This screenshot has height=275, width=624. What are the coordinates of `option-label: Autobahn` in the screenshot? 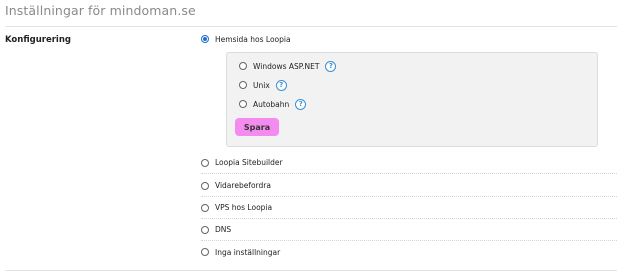 It's located at (271, 104).